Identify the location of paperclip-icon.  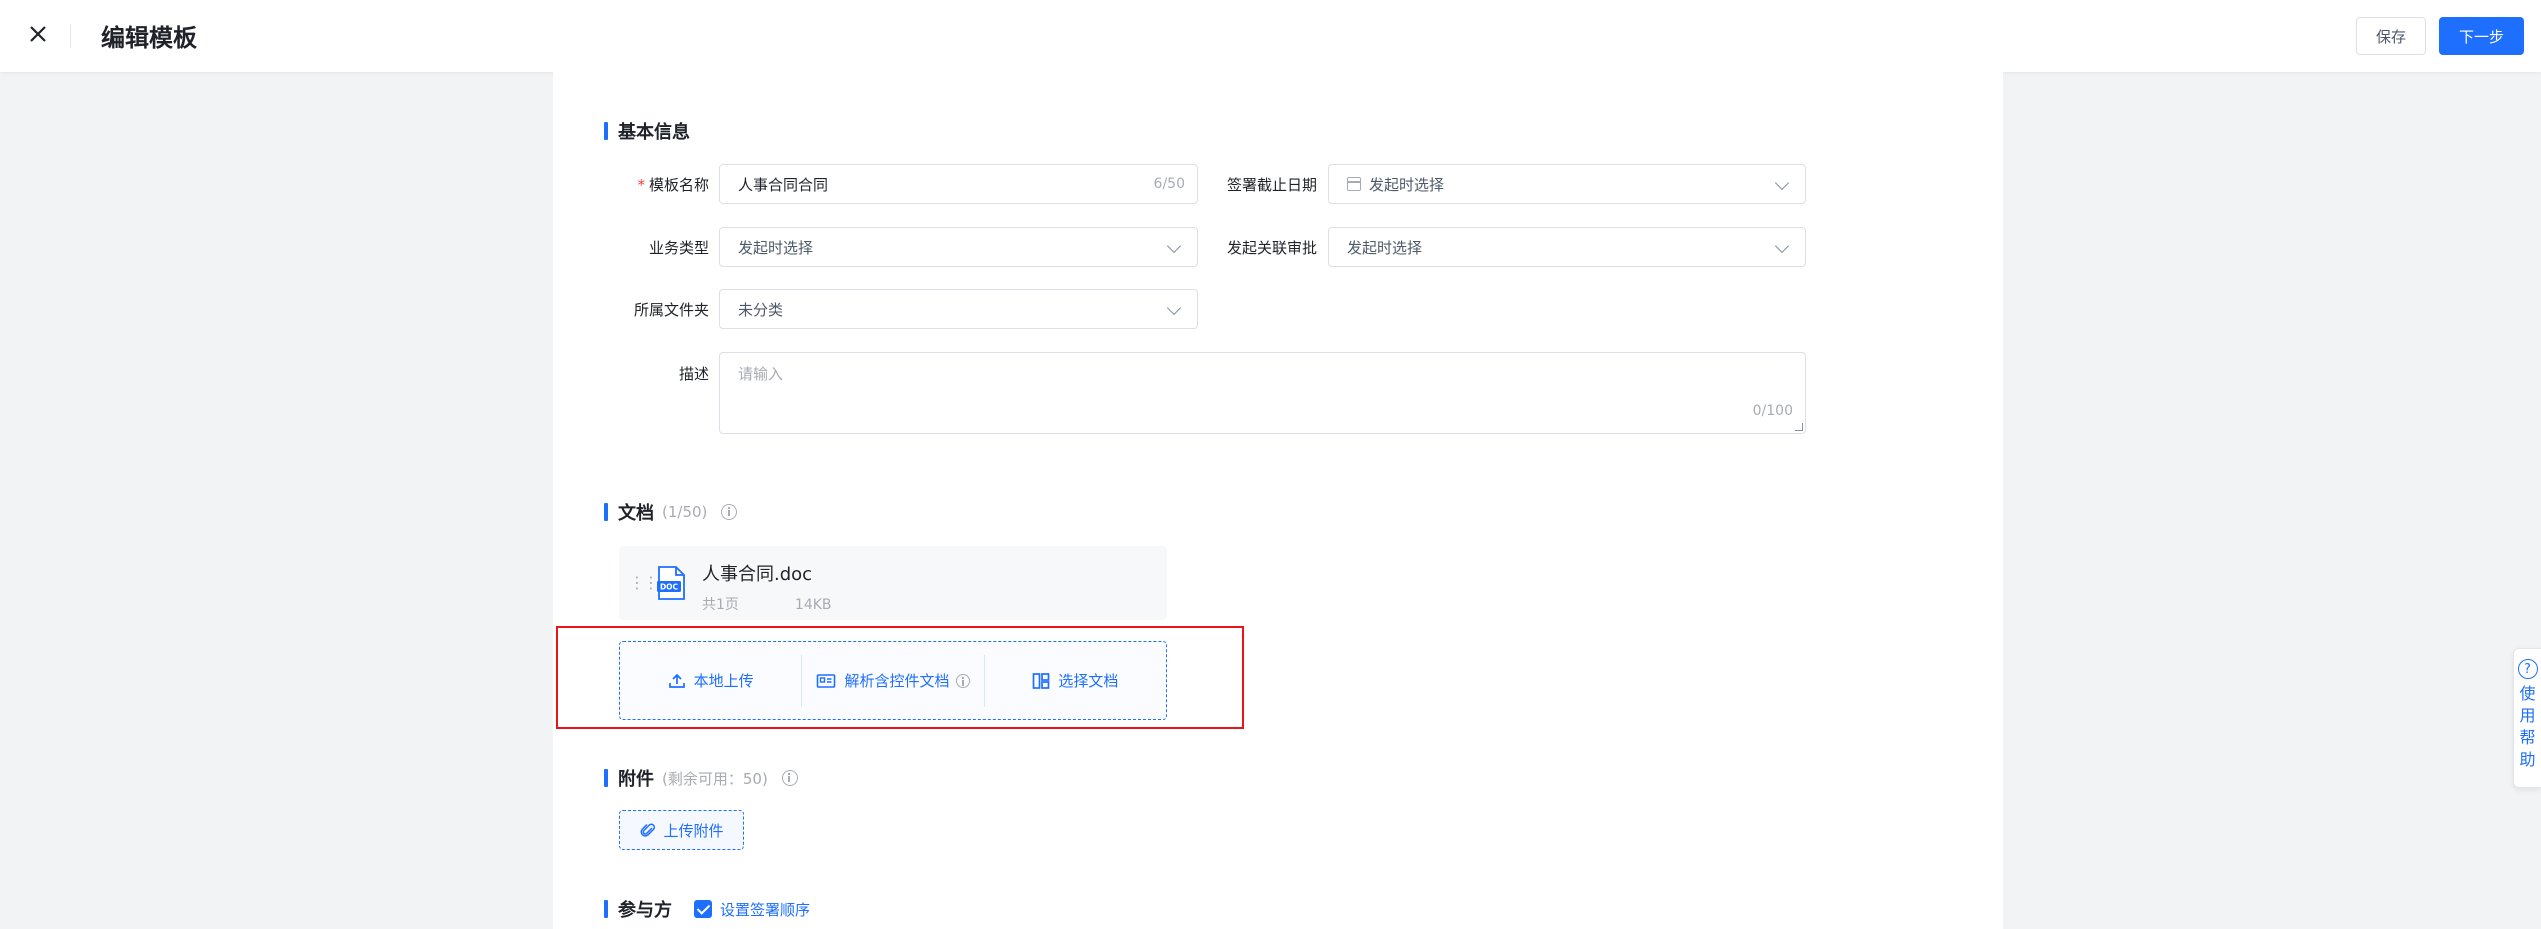
(648, 830).